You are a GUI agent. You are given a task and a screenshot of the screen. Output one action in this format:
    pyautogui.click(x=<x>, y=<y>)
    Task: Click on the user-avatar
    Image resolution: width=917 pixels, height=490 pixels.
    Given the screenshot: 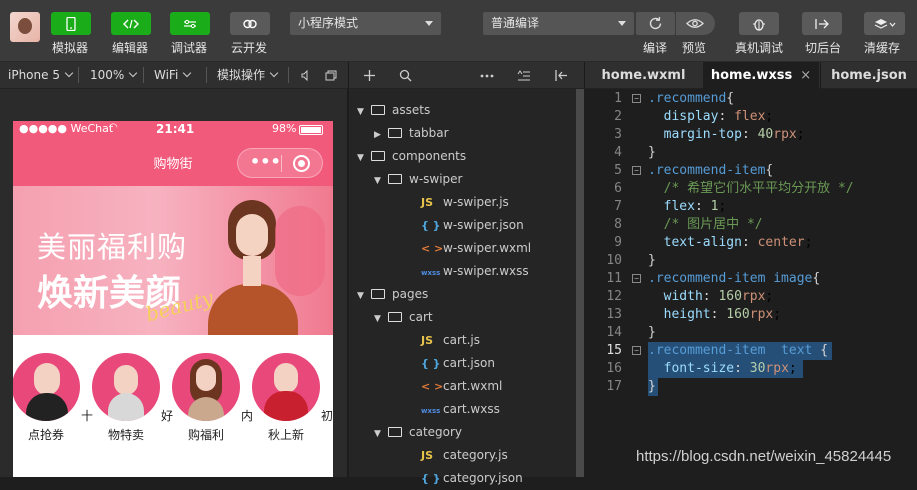 What is the action you would take?
    pyautogui.click(x=25, y=27)
    